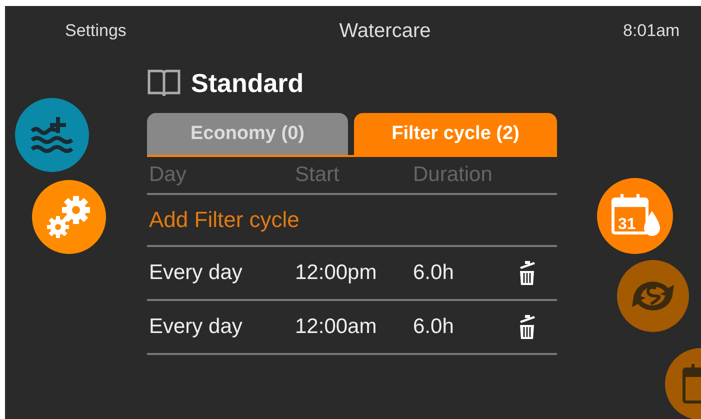 Image resolution: width=701 pixels, height=419 pixels. I want to click on column-header: Duration, so click(453, 175).